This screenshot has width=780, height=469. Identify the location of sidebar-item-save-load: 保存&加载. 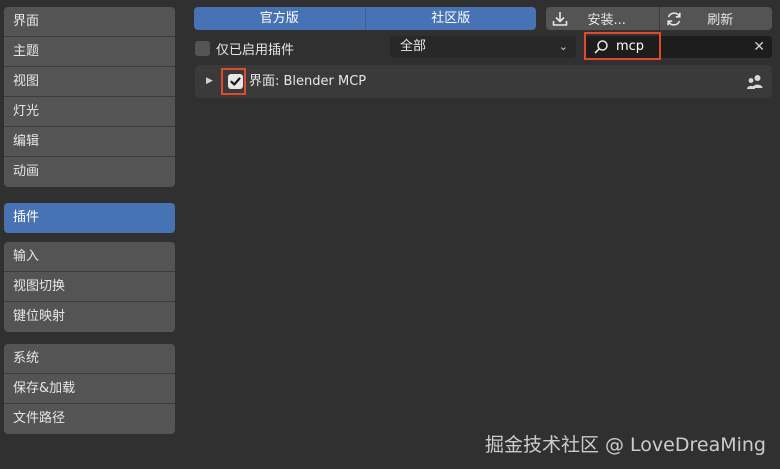
(89, 389).